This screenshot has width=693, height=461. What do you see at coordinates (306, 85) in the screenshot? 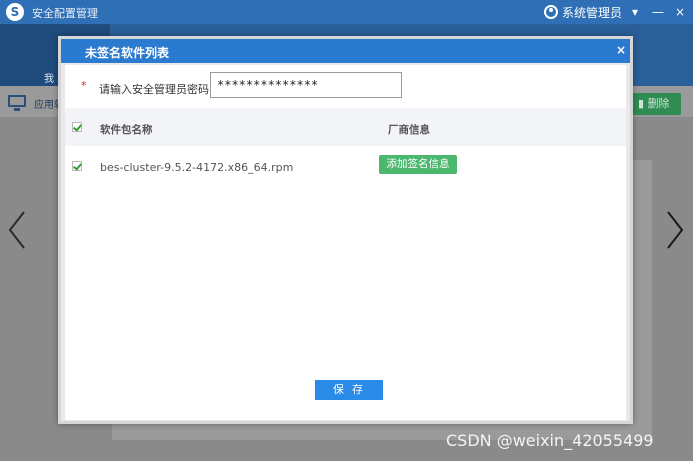
I see `password-field` at bounding box center [306, 85].